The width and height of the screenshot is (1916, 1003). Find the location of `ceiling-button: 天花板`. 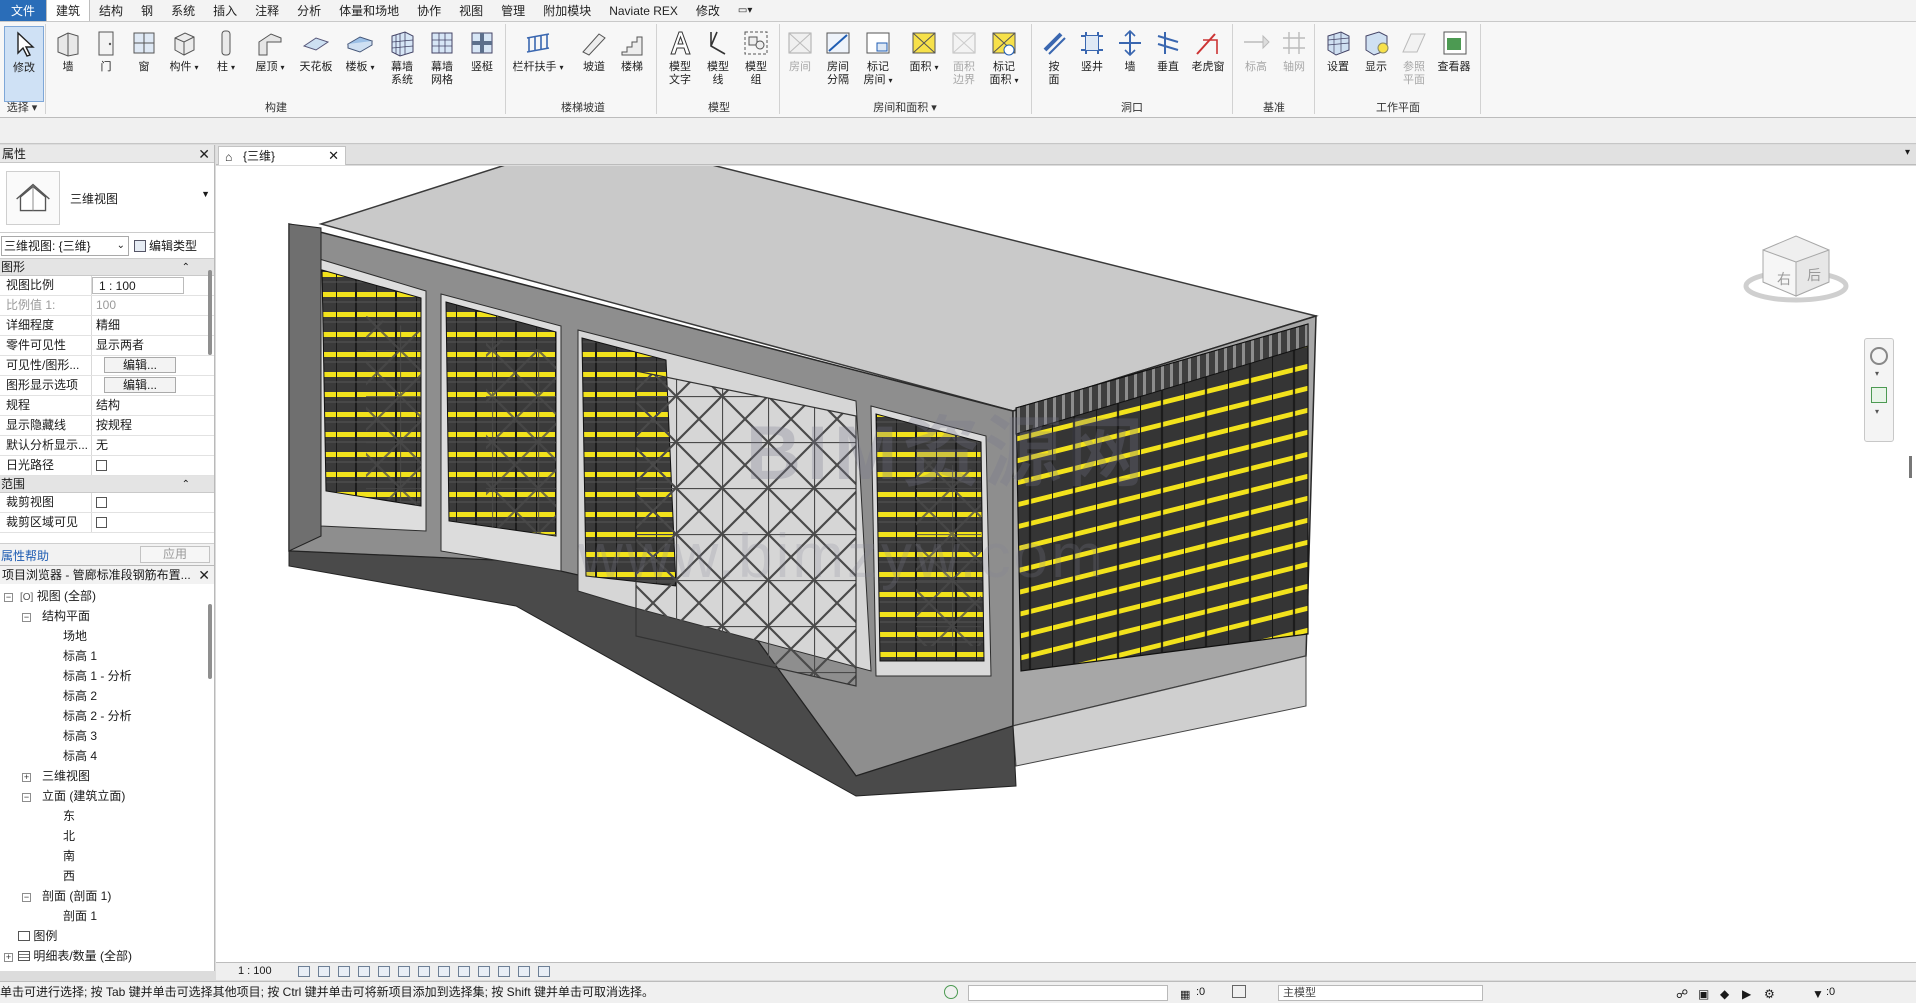

ceiling-button: 天花板 is located at coordinates (316, 64).